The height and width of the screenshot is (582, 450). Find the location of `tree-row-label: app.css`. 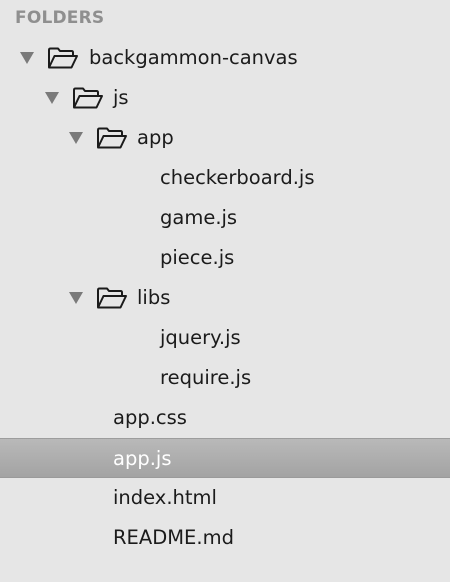

tree-row-label: app.css is located at coordinates (150, 417).